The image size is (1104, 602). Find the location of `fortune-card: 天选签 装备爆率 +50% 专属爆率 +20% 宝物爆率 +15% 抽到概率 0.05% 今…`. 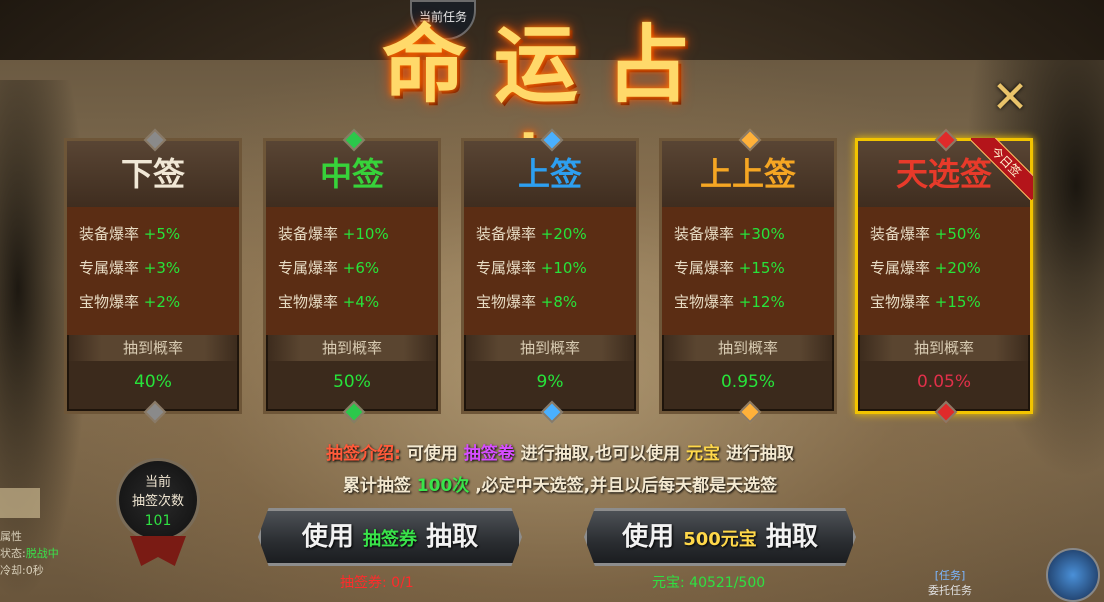

fortune-card: 天选签 装备爆率 +50% 专属爆率 +20% 宝物爆率 +15% 抽到概率 0.05% 今… is located at coordinates (944, 276).